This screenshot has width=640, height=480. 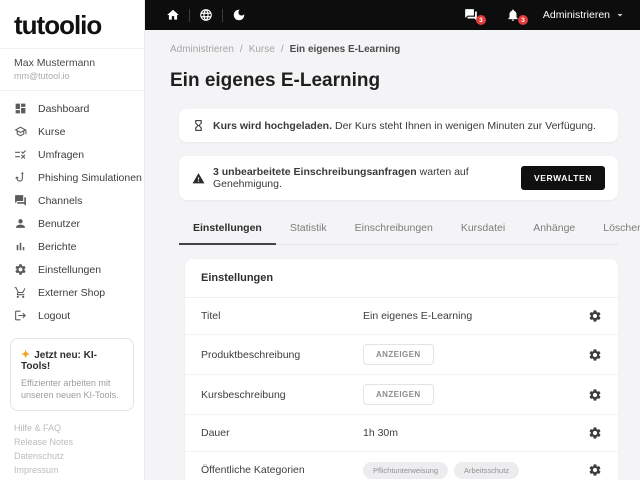 I want to click on chevron-down-icon, so click(x=620, y=15).